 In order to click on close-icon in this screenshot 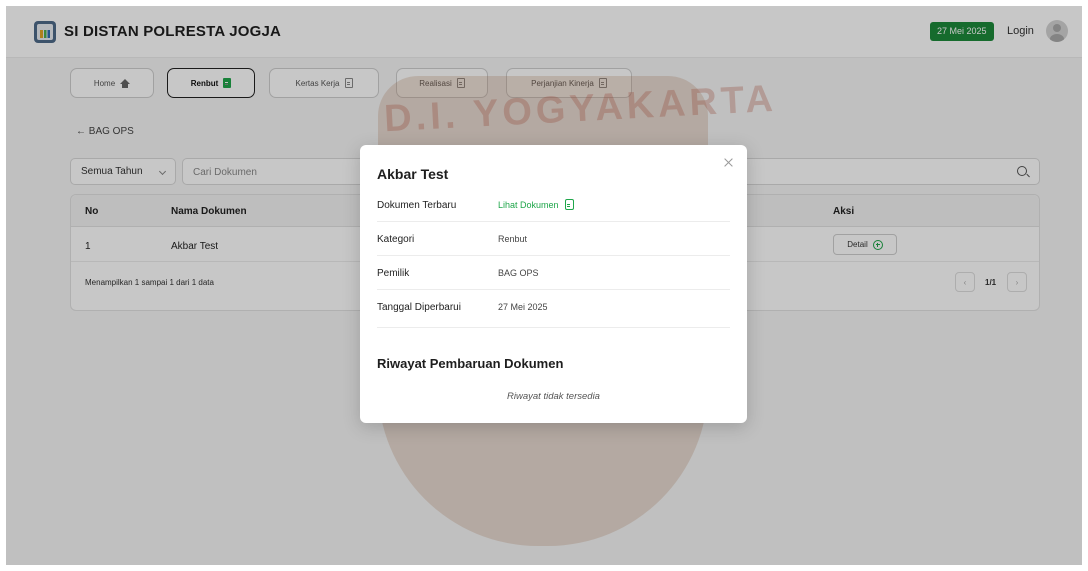, I will do `click(729, 163)`.